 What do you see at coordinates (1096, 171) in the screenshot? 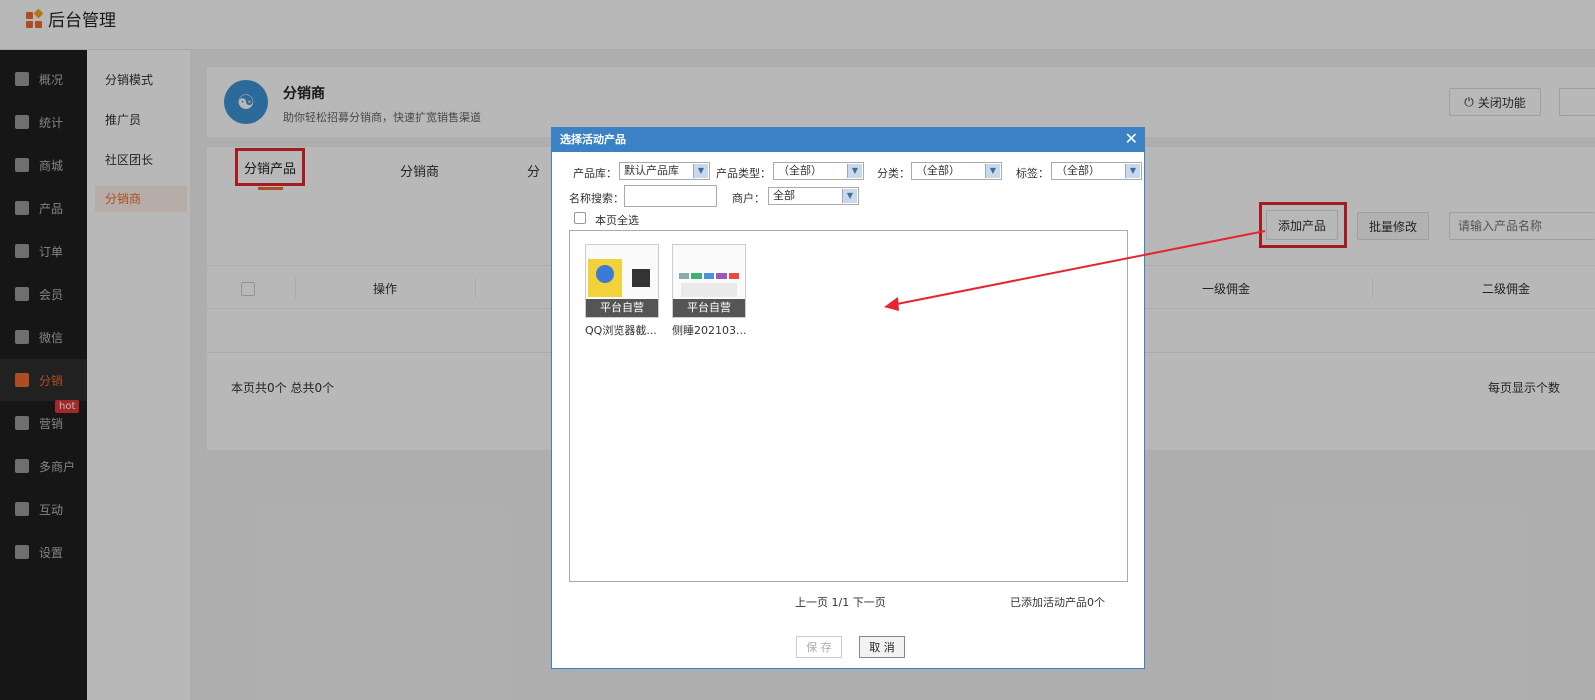
I see `tag-select: （全部） ▼` at bounding box center [1096, 171].